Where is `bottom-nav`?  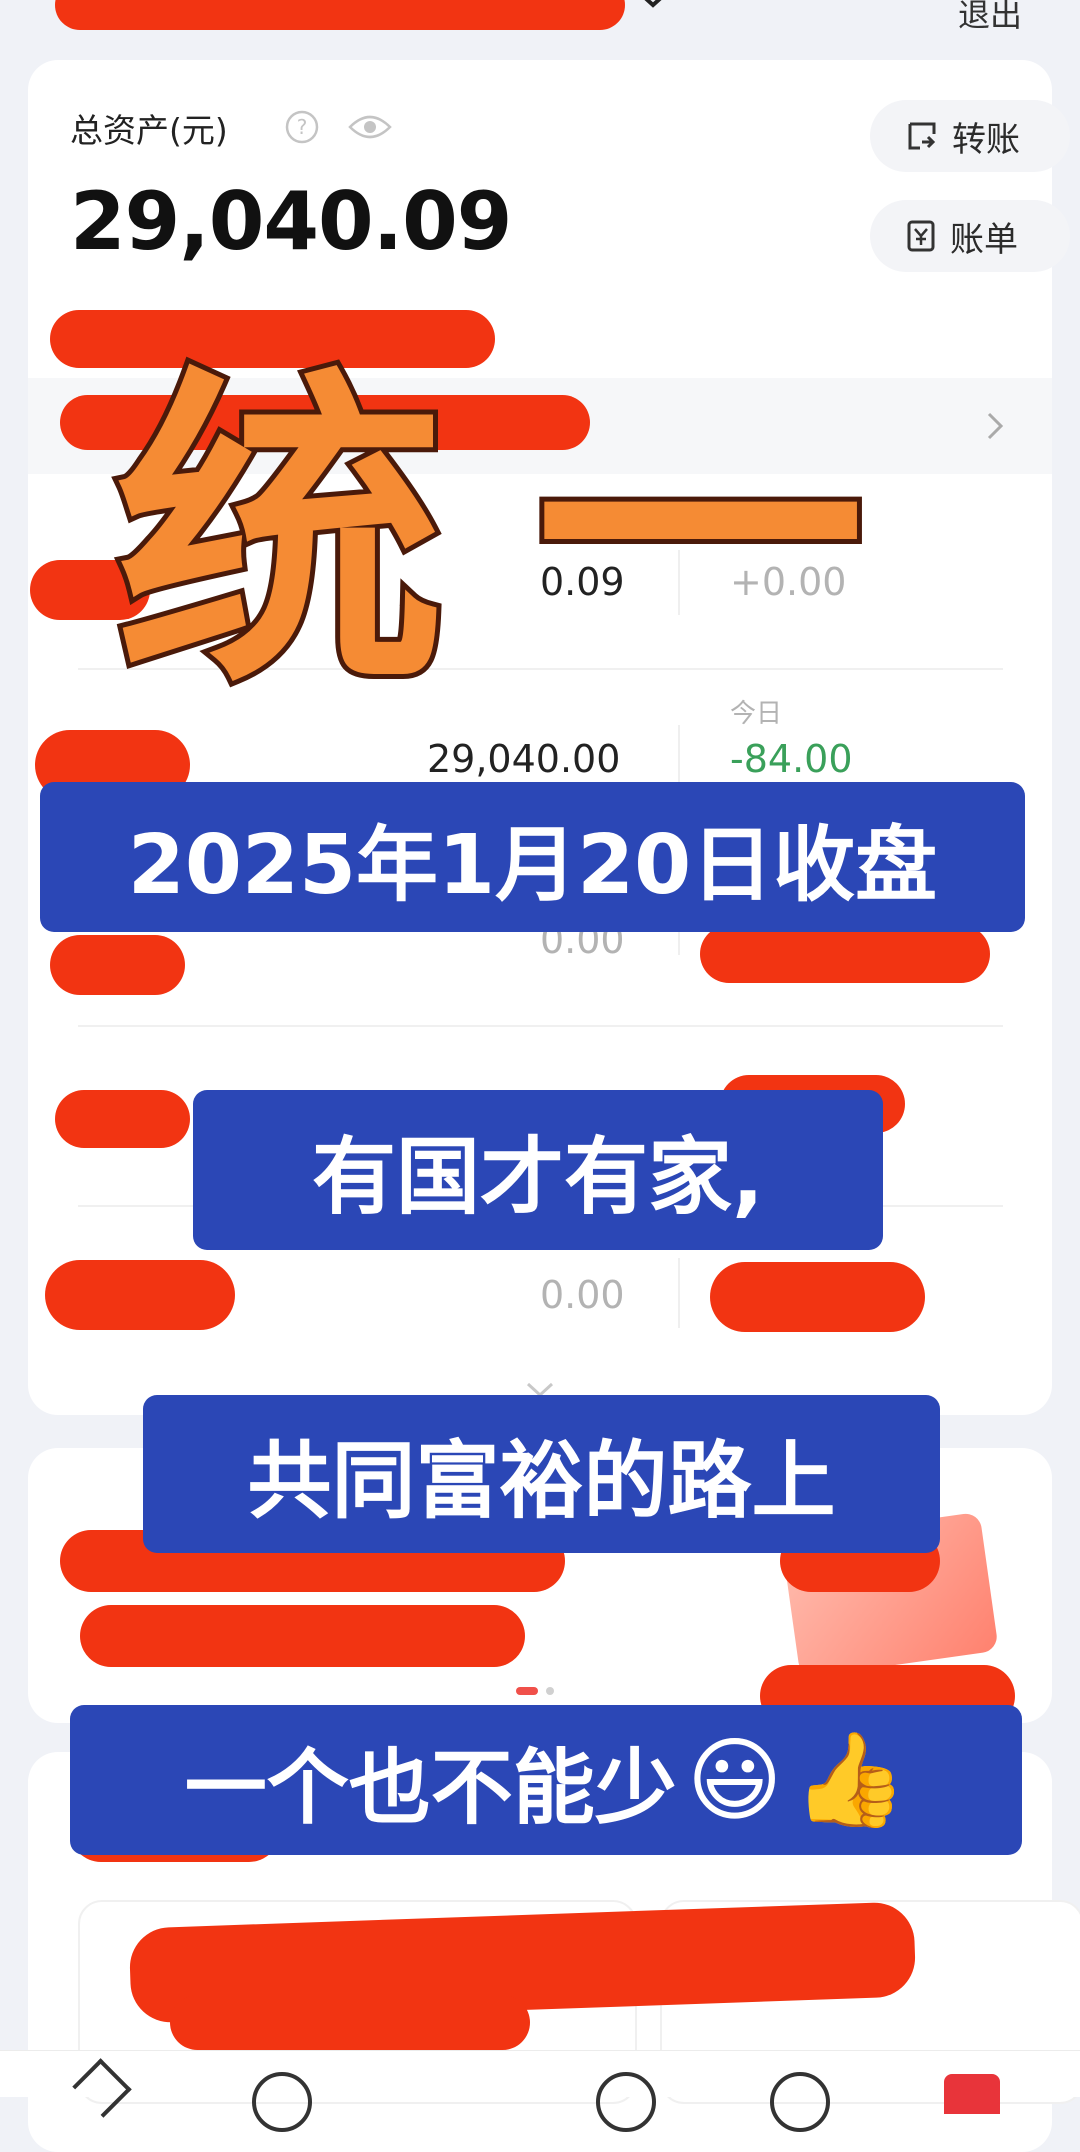 bottom-nav is located at coordinates (540, 2073).